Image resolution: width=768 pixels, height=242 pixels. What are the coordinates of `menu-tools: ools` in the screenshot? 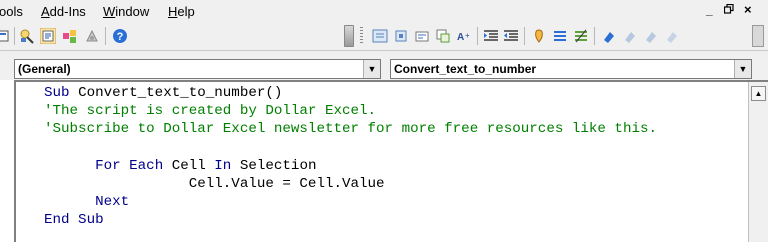 It's located at (11, 11).